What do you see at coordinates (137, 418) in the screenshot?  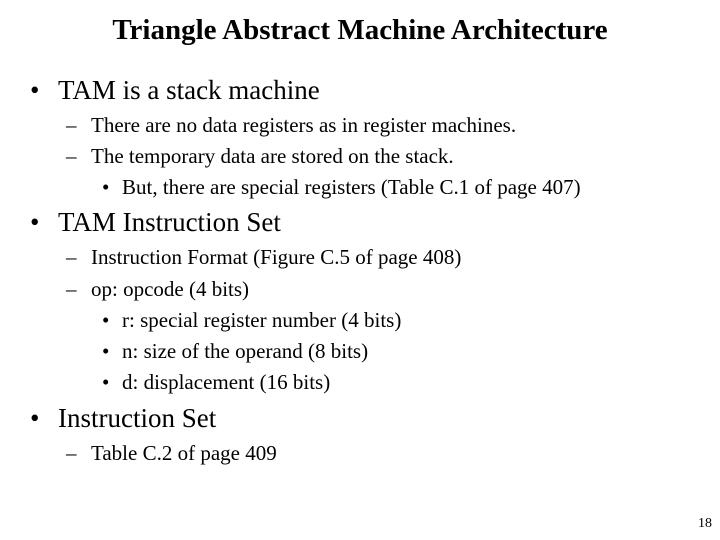 I see `bullet-text: Instruction Set` at bounding box center [137, 418].